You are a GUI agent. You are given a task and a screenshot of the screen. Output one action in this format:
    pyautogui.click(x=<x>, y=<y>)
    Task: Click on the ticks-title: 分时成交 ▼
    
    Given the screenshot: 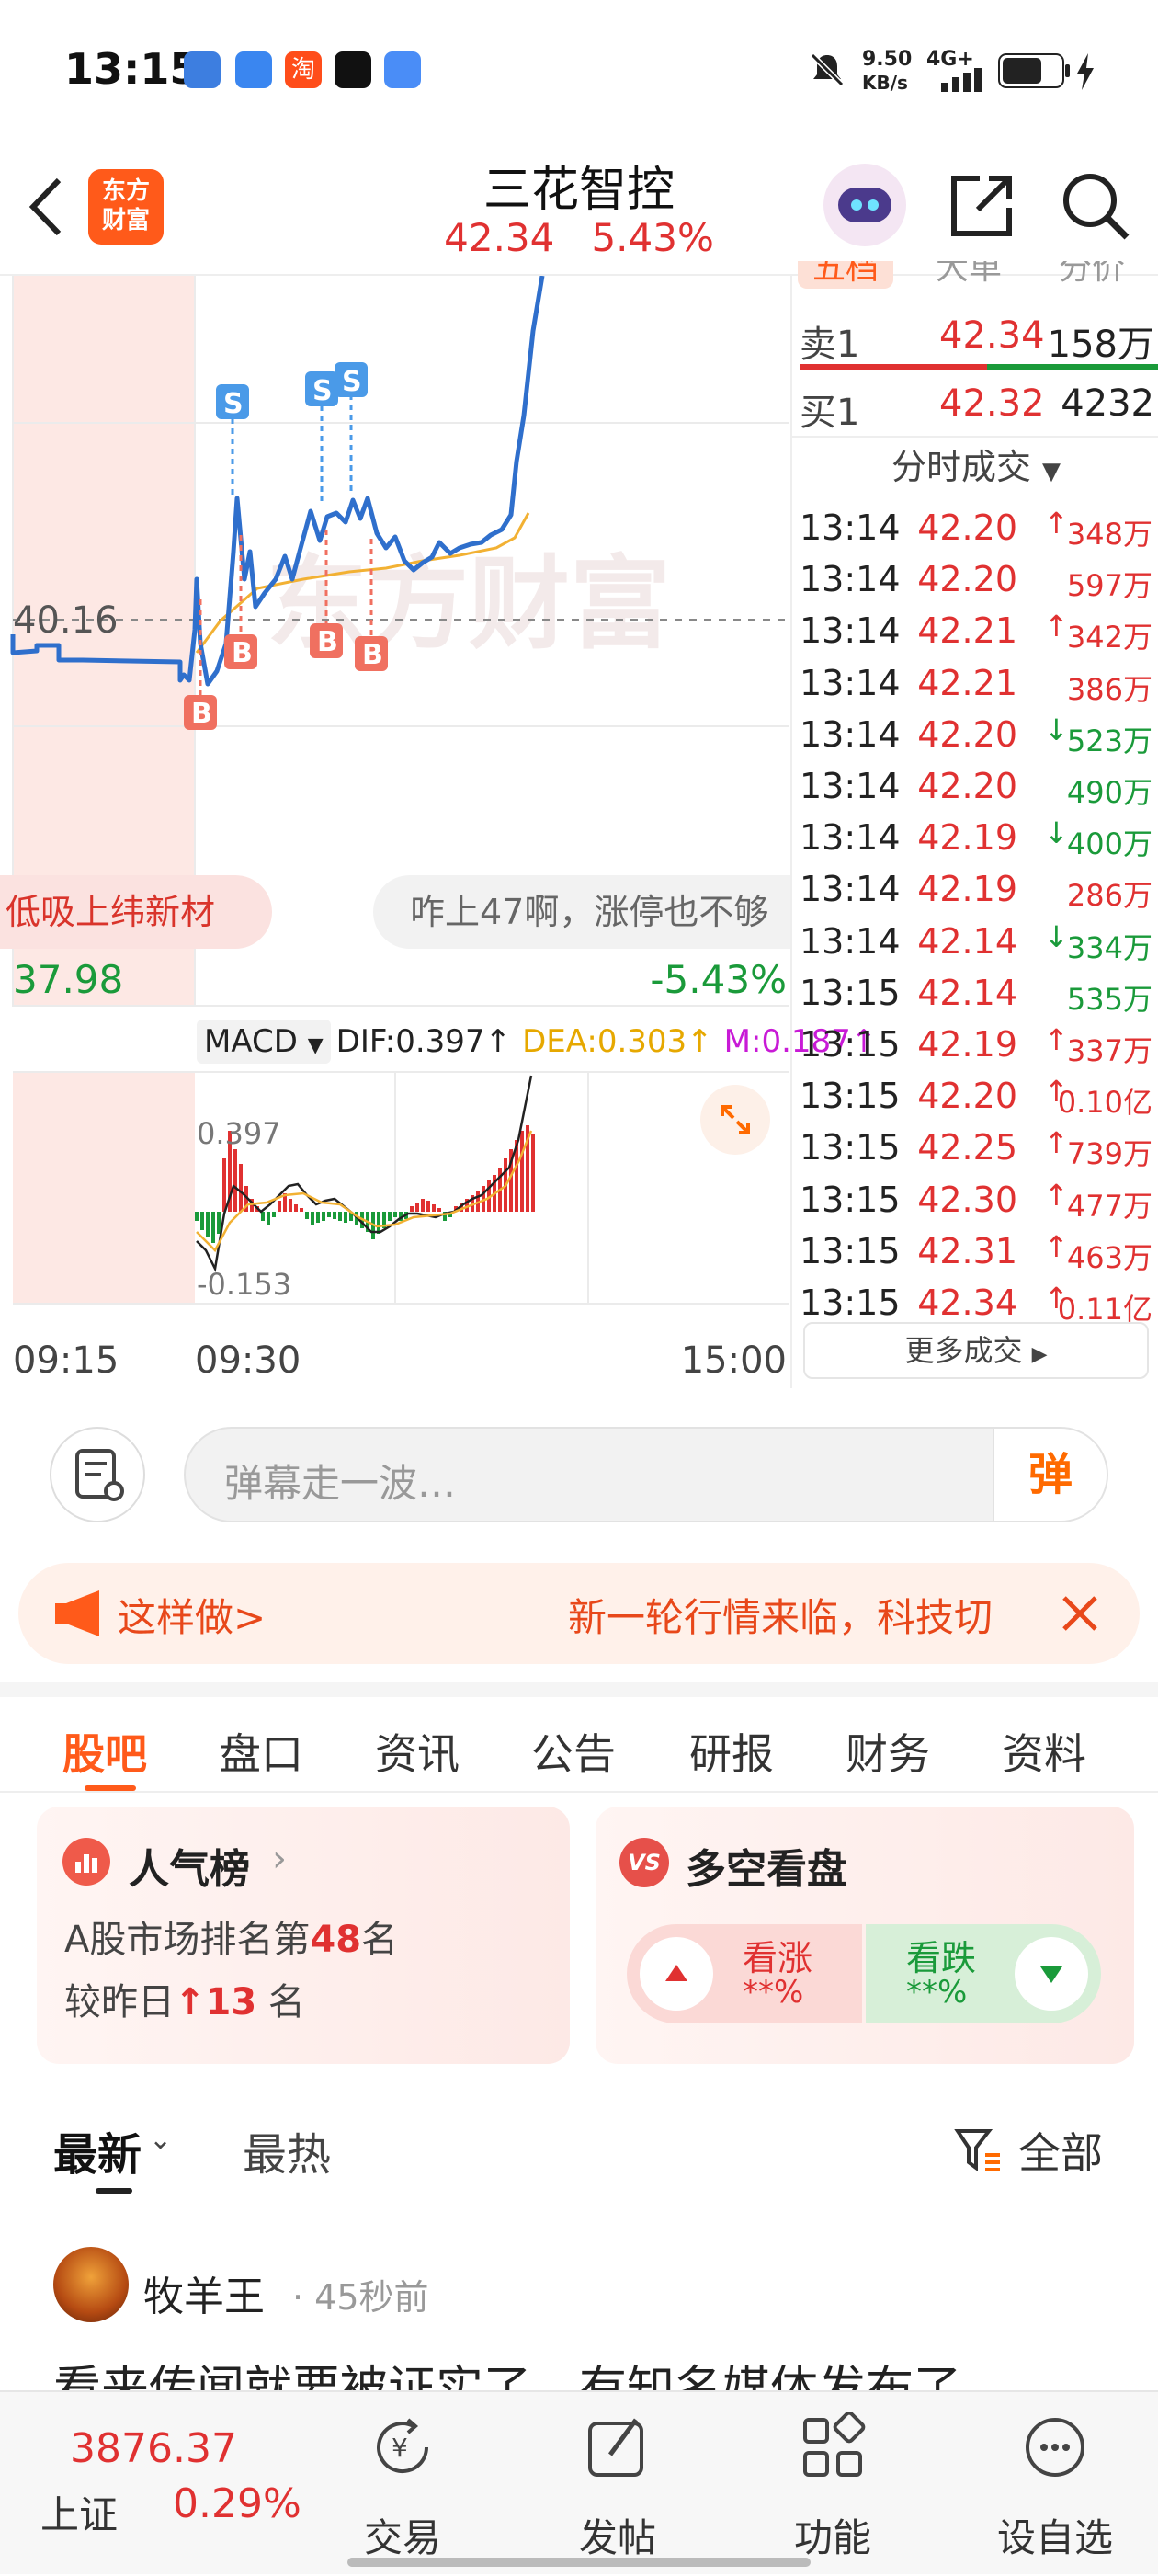 What is the action you would take?
    pyautogui.click(x=975, y=465)
    